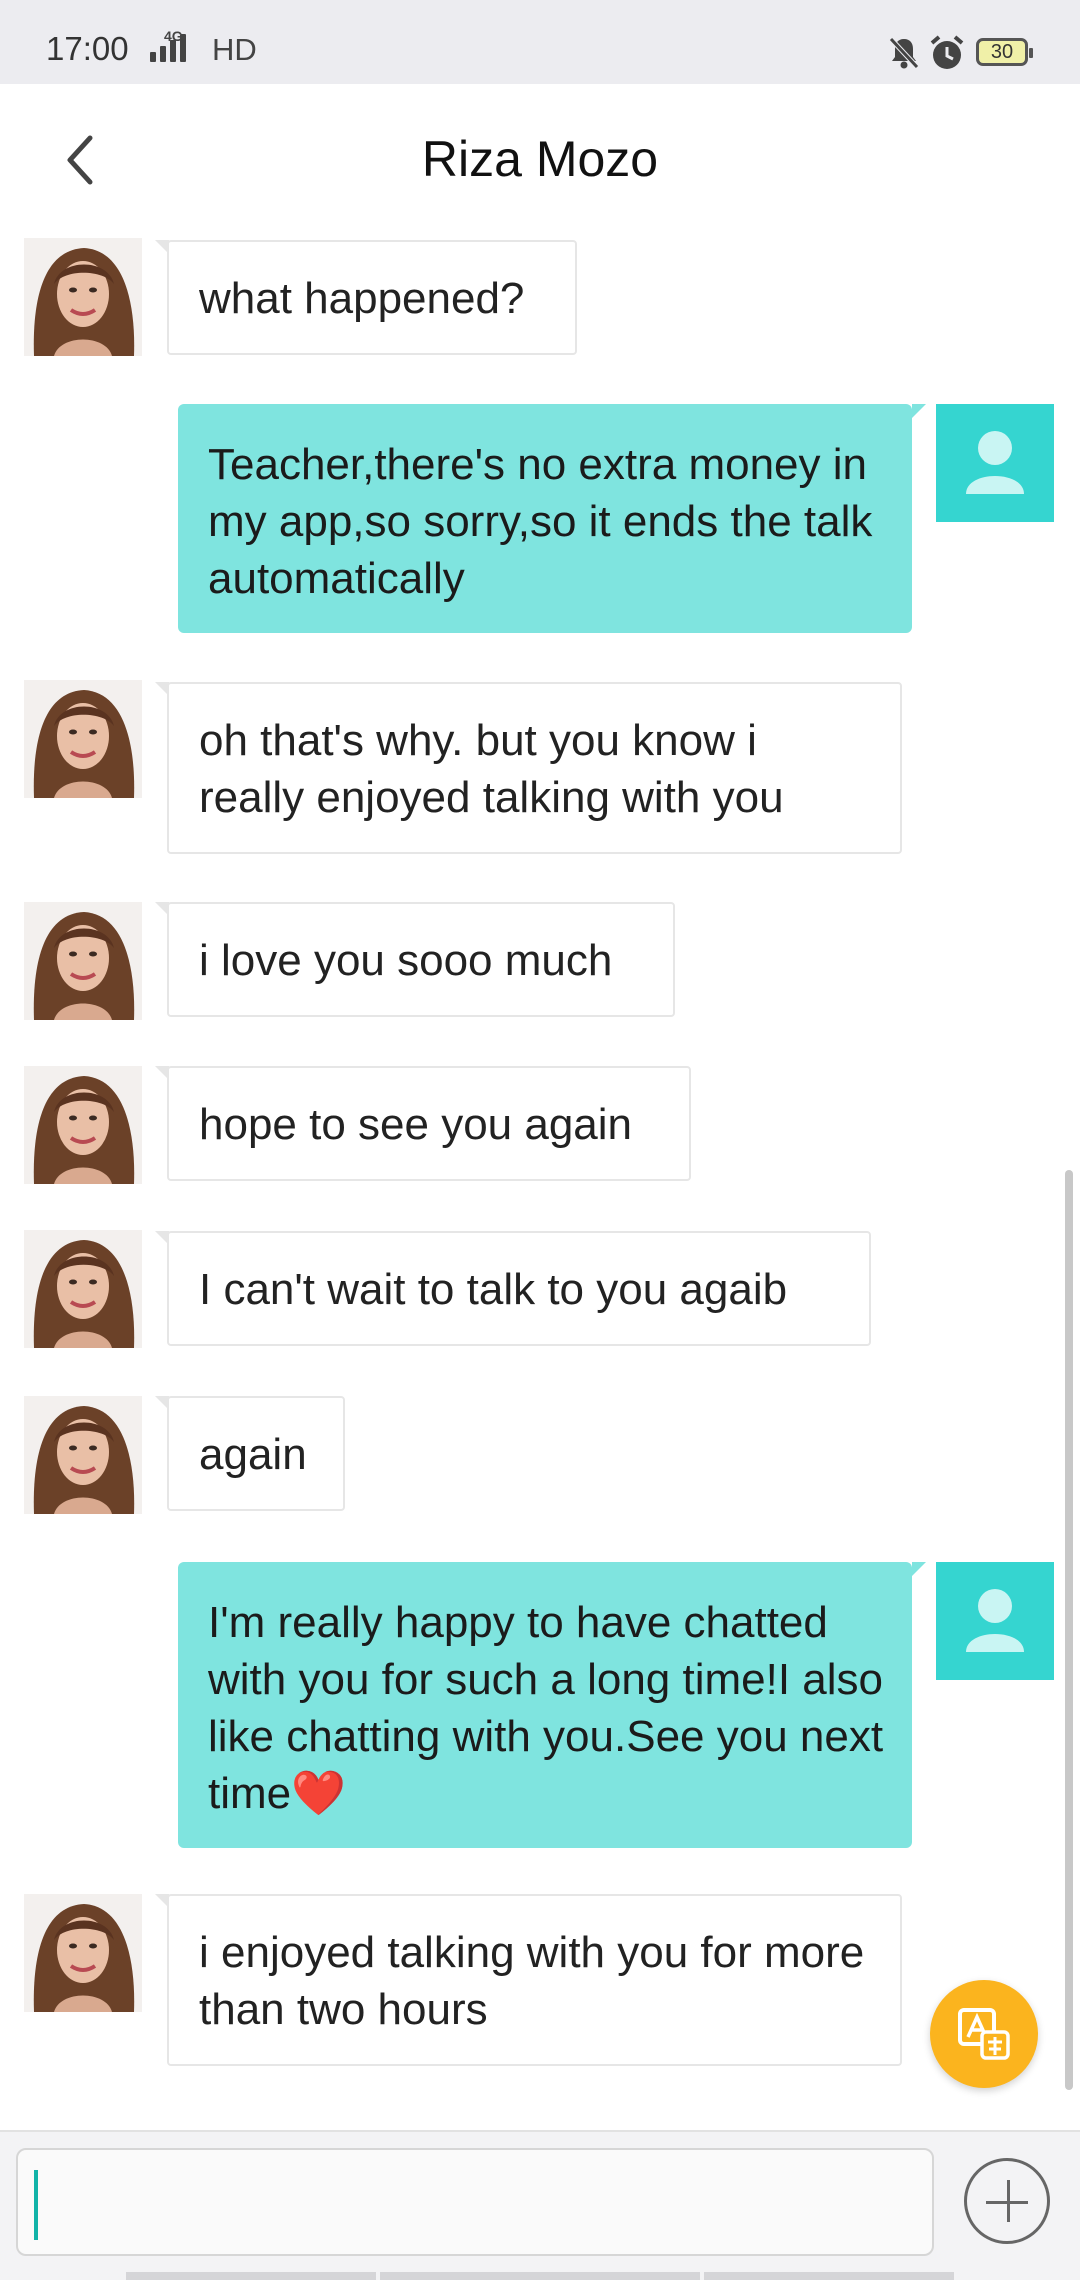 The width and height of the screenshot is (1080, 2280). Describe the element at coordinates (87, 48) in the screenshot. I see `status-time: 17:00` at that location.